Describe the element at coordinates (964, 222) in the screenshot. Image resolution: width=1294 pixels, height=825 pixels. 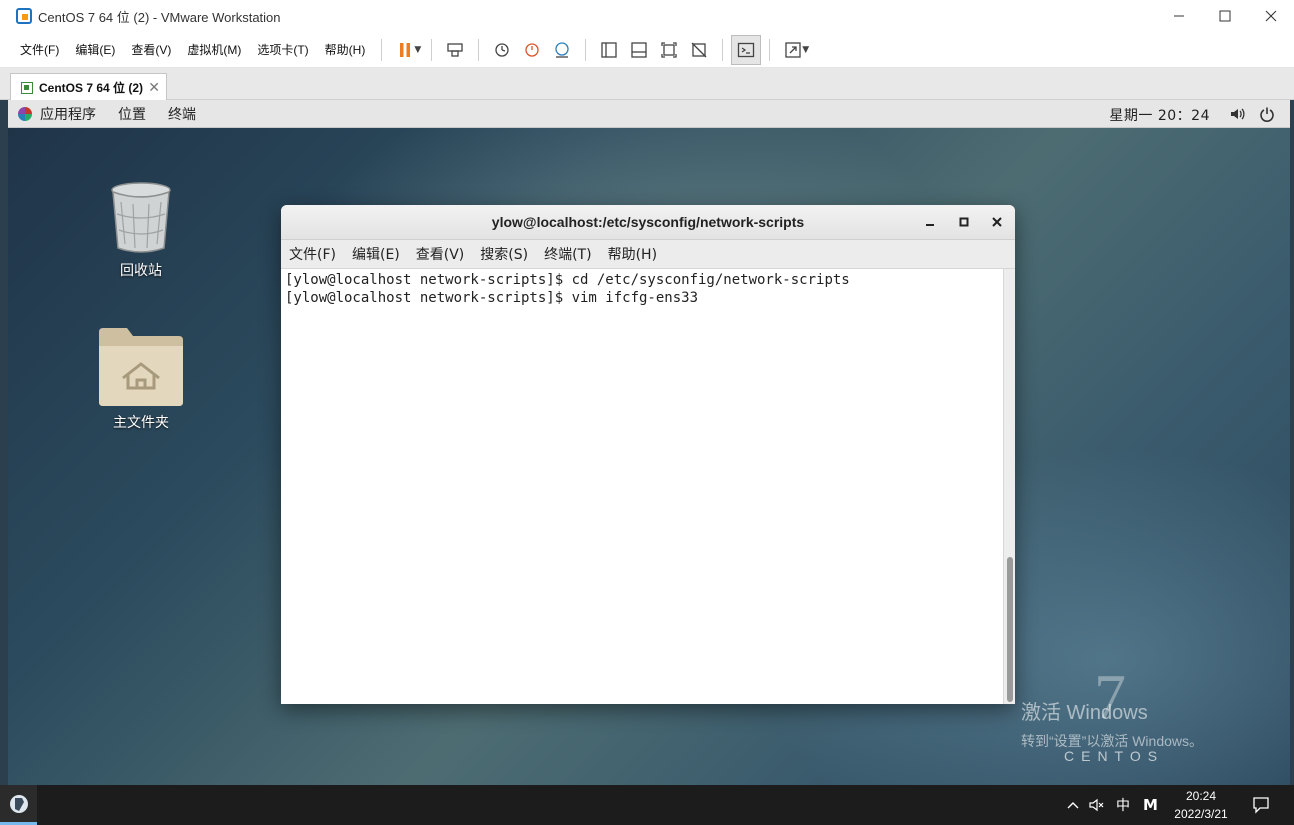
I see `terminal-maximize-icon` at that location.